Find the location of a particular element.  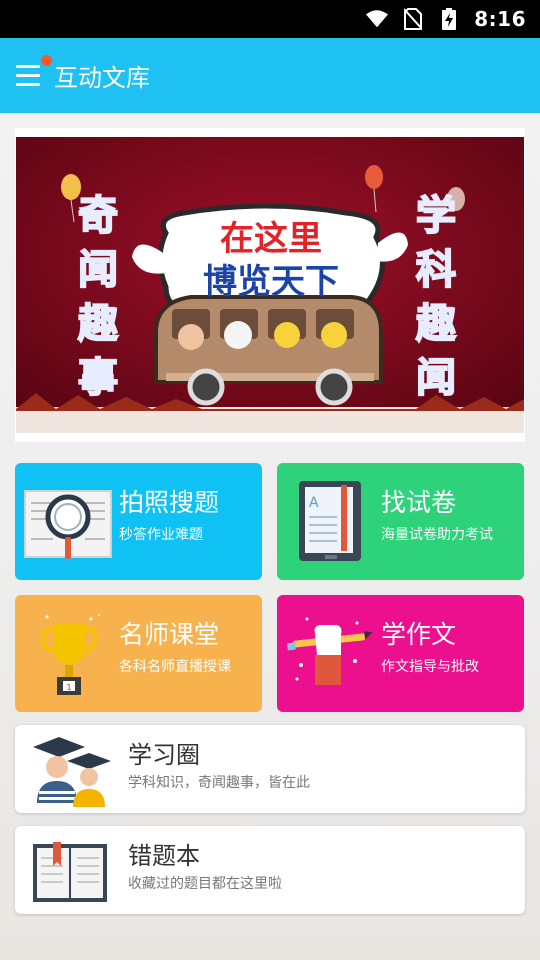

magnifier-book-icon is located at coordinates (68, 524).